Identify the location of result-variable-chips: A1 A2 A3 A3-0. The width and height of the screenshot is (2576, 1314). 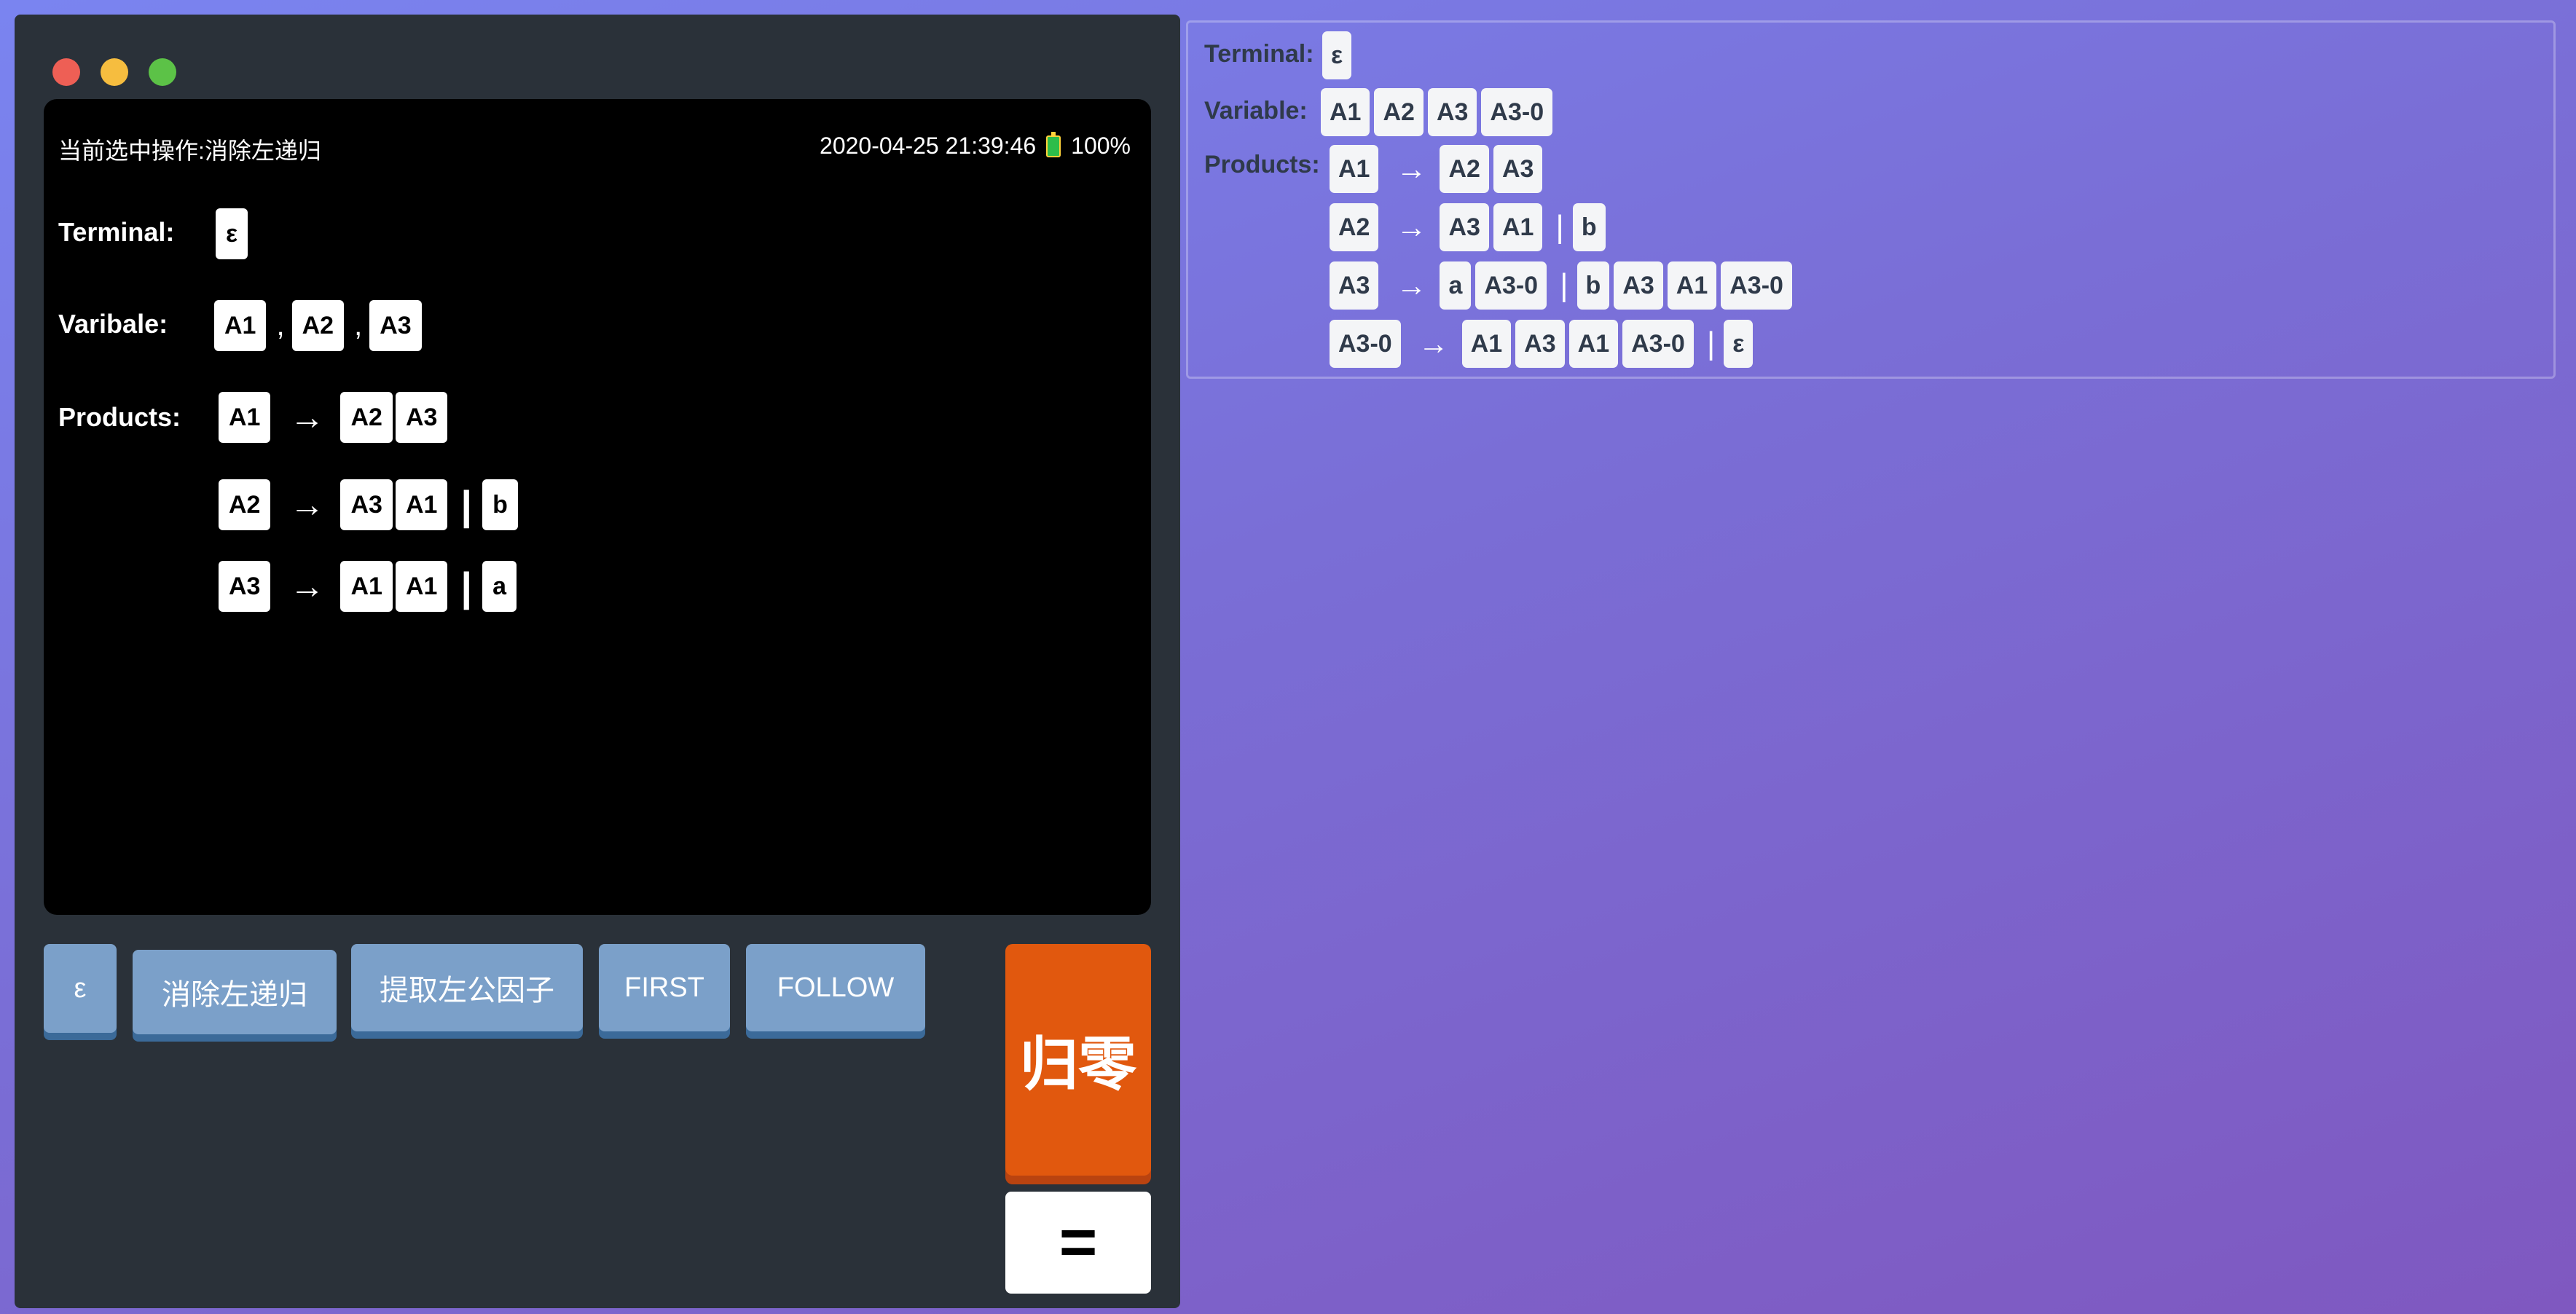
(1439, 112).